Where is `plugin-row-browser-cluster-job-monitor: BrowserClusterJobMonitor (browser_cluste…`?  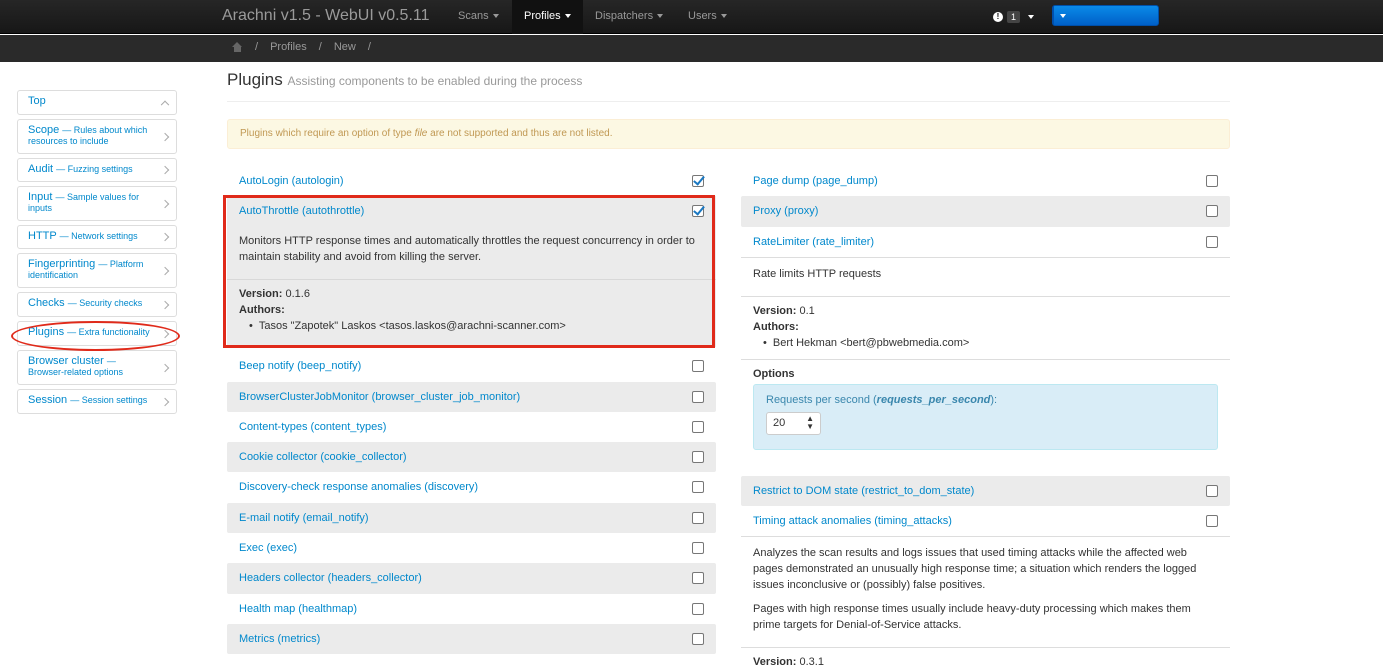 plugin-row-browser-cluster-job-monitor: BrowserClusterJobMonitor (browser_cluste… is located at coordinates (471, 396).